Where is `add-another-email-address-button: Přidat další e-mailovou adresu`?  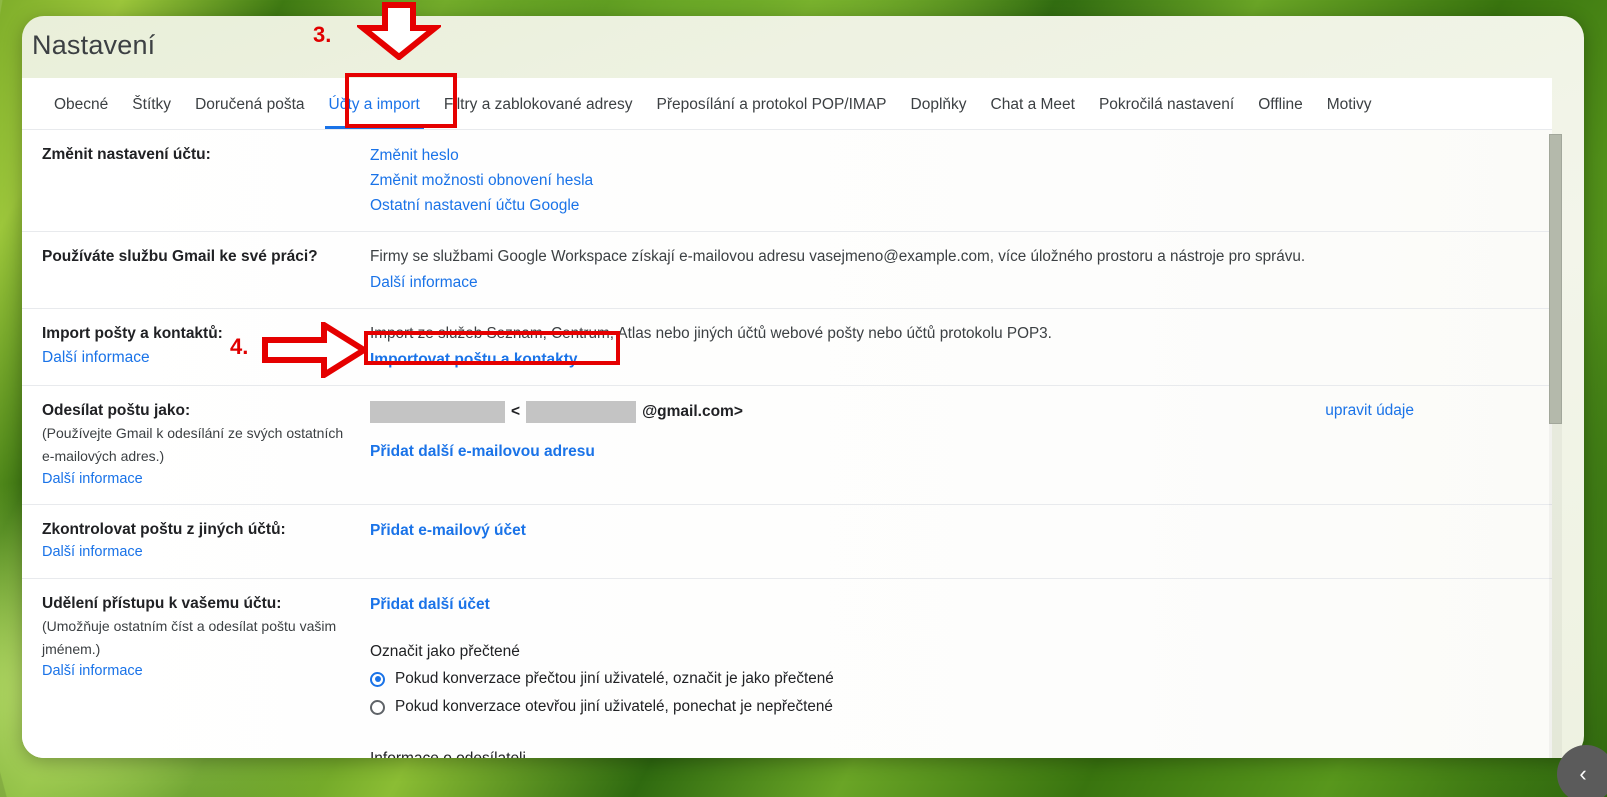
add-another-email-address-button: Přidat další e-mailovou adresu is located at coordinates (961, 451).